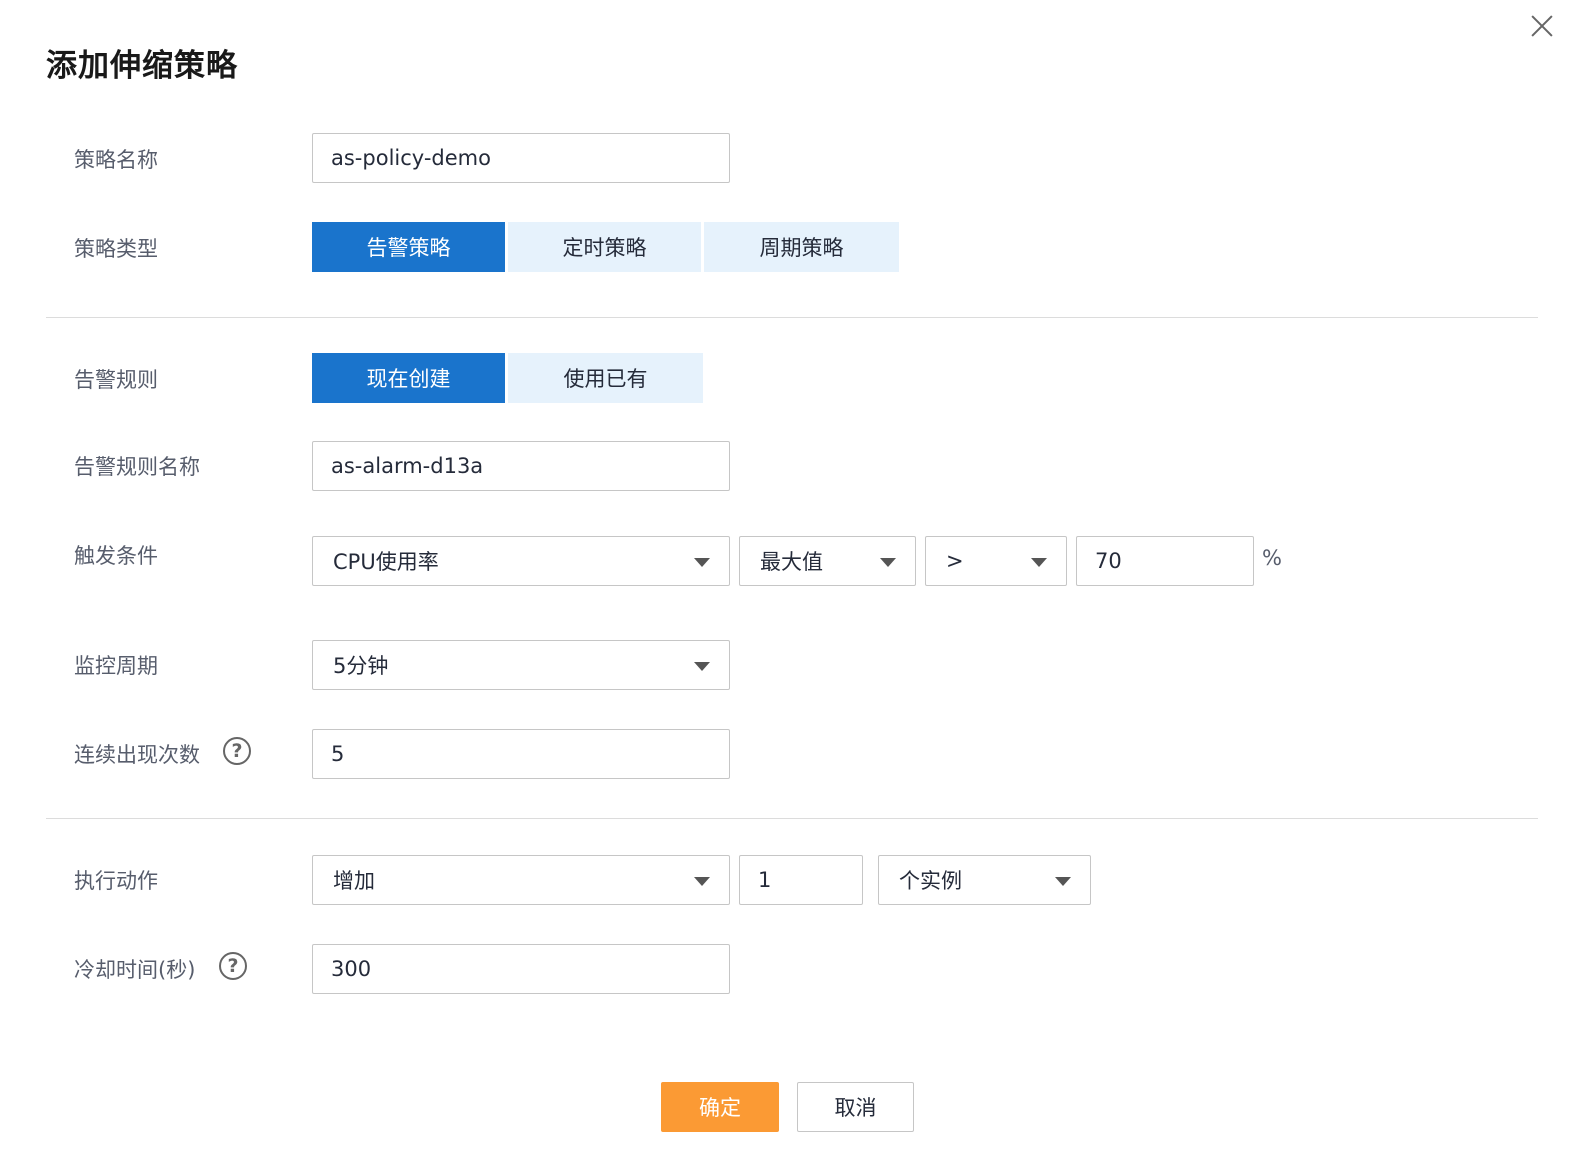 This screenshot has width=1588, height=1173. What do you see at coordinates (720, 1107) in the screenshot?
I see `confirm-button: 确定` at bounding box center [720, 1107].